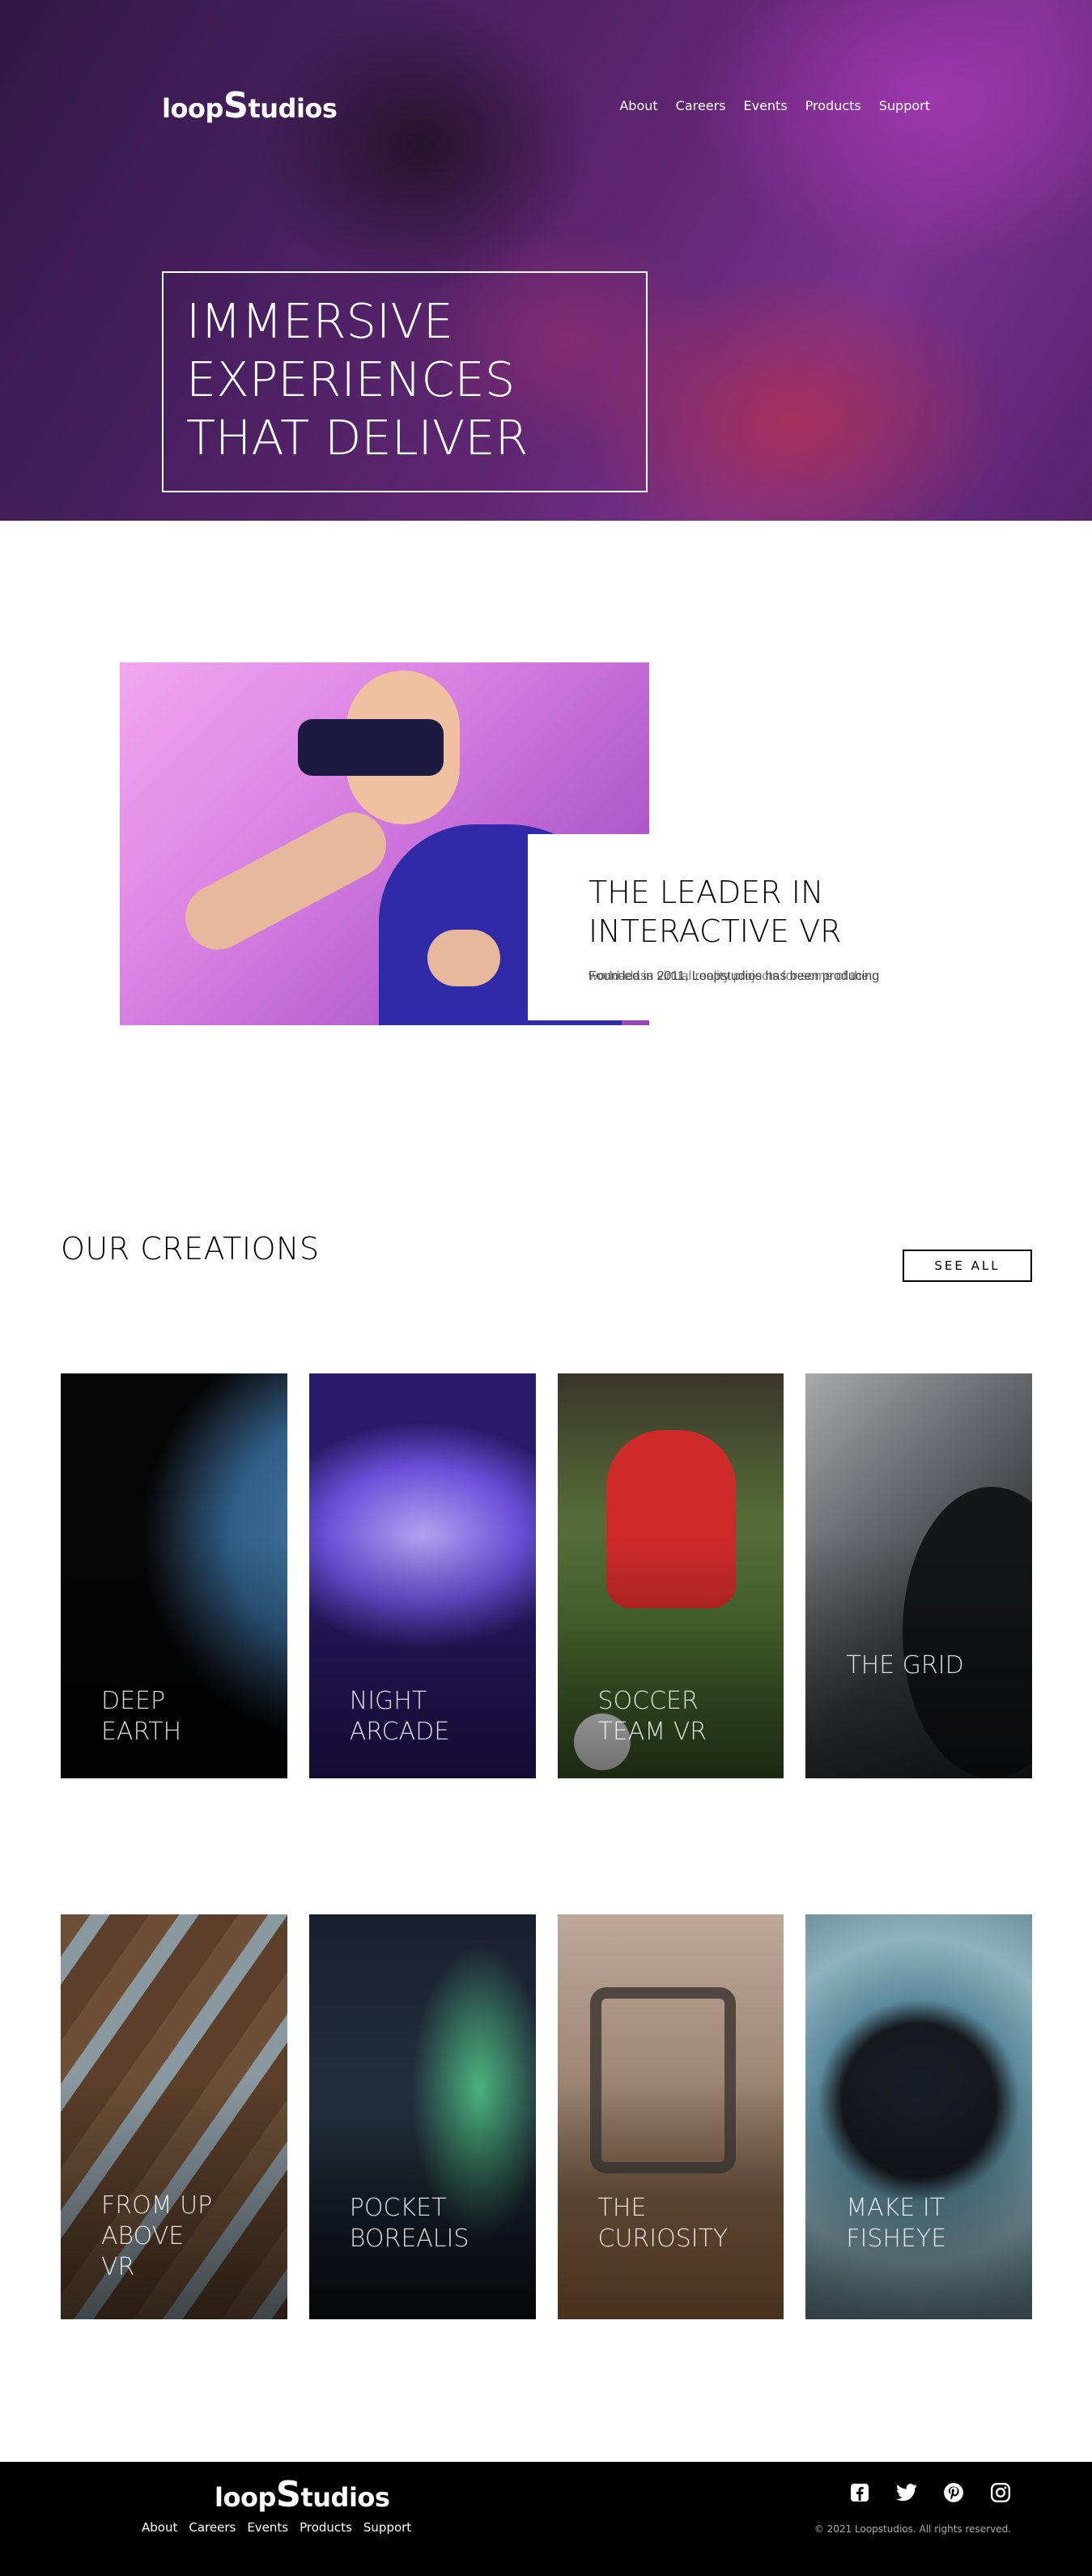  Describe the element at coordinates (833, 105) in the screenshot. I see `nav-products: Products` at that location.